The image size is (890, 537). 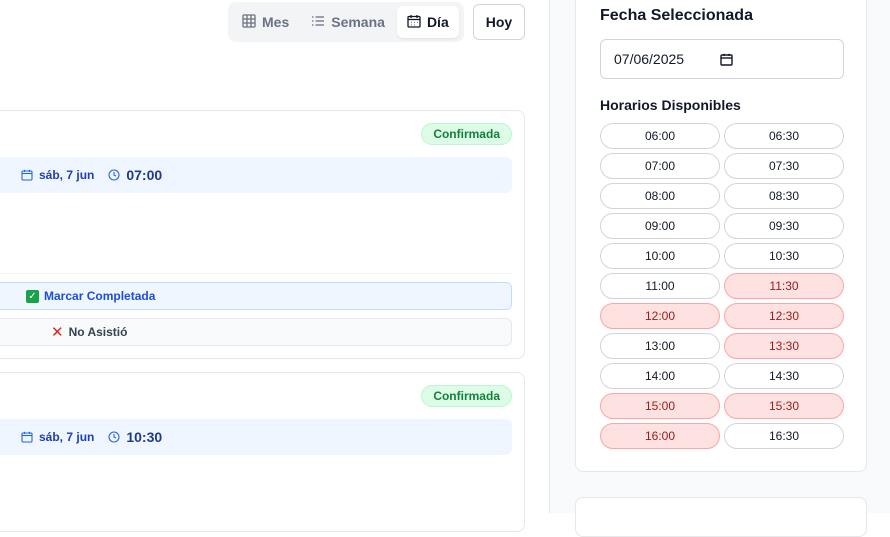 I want to click on time-slot-busy: 12:30, so click(x=784, y=316).